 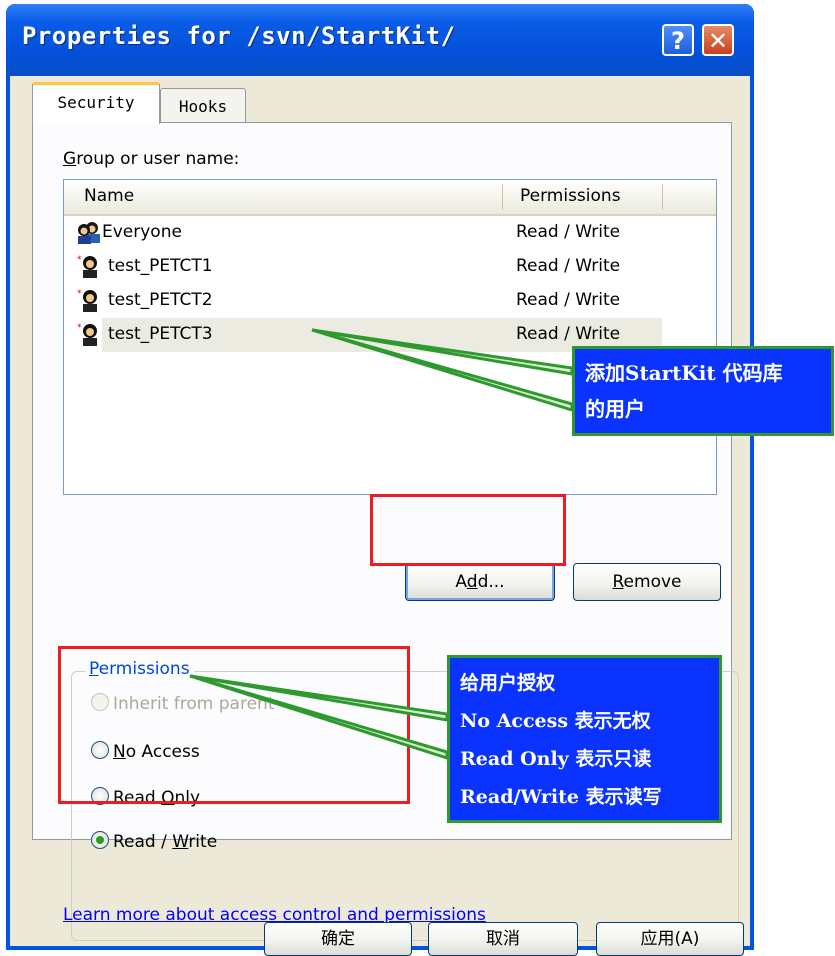 What do you see at coordinates (703, 391) in the screenshot?
I see `callout-add-users: 添加StartKit 代码库 的用户` at bounding box center [703, 391].